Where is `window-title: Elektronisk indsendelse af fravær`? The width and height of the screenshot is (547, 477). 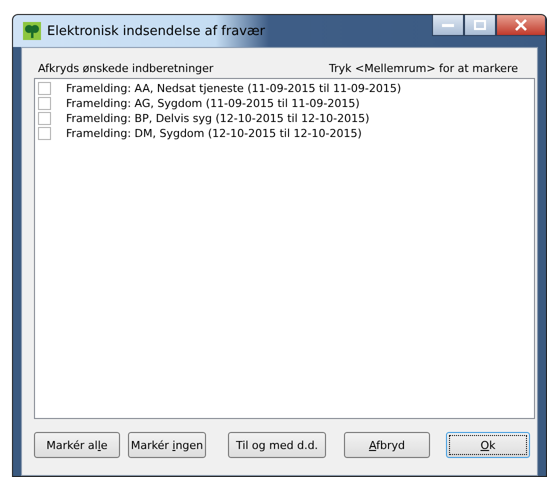
window-title: Elektronisk indsendelse af fravær is located at coordinates (156, 31).